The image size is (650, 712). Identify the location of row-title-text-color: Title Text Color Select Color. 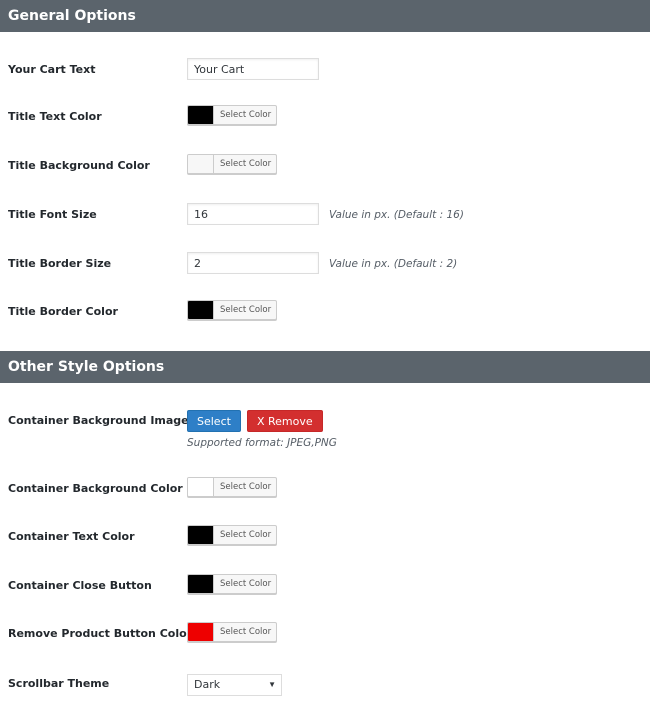
(325, 117).